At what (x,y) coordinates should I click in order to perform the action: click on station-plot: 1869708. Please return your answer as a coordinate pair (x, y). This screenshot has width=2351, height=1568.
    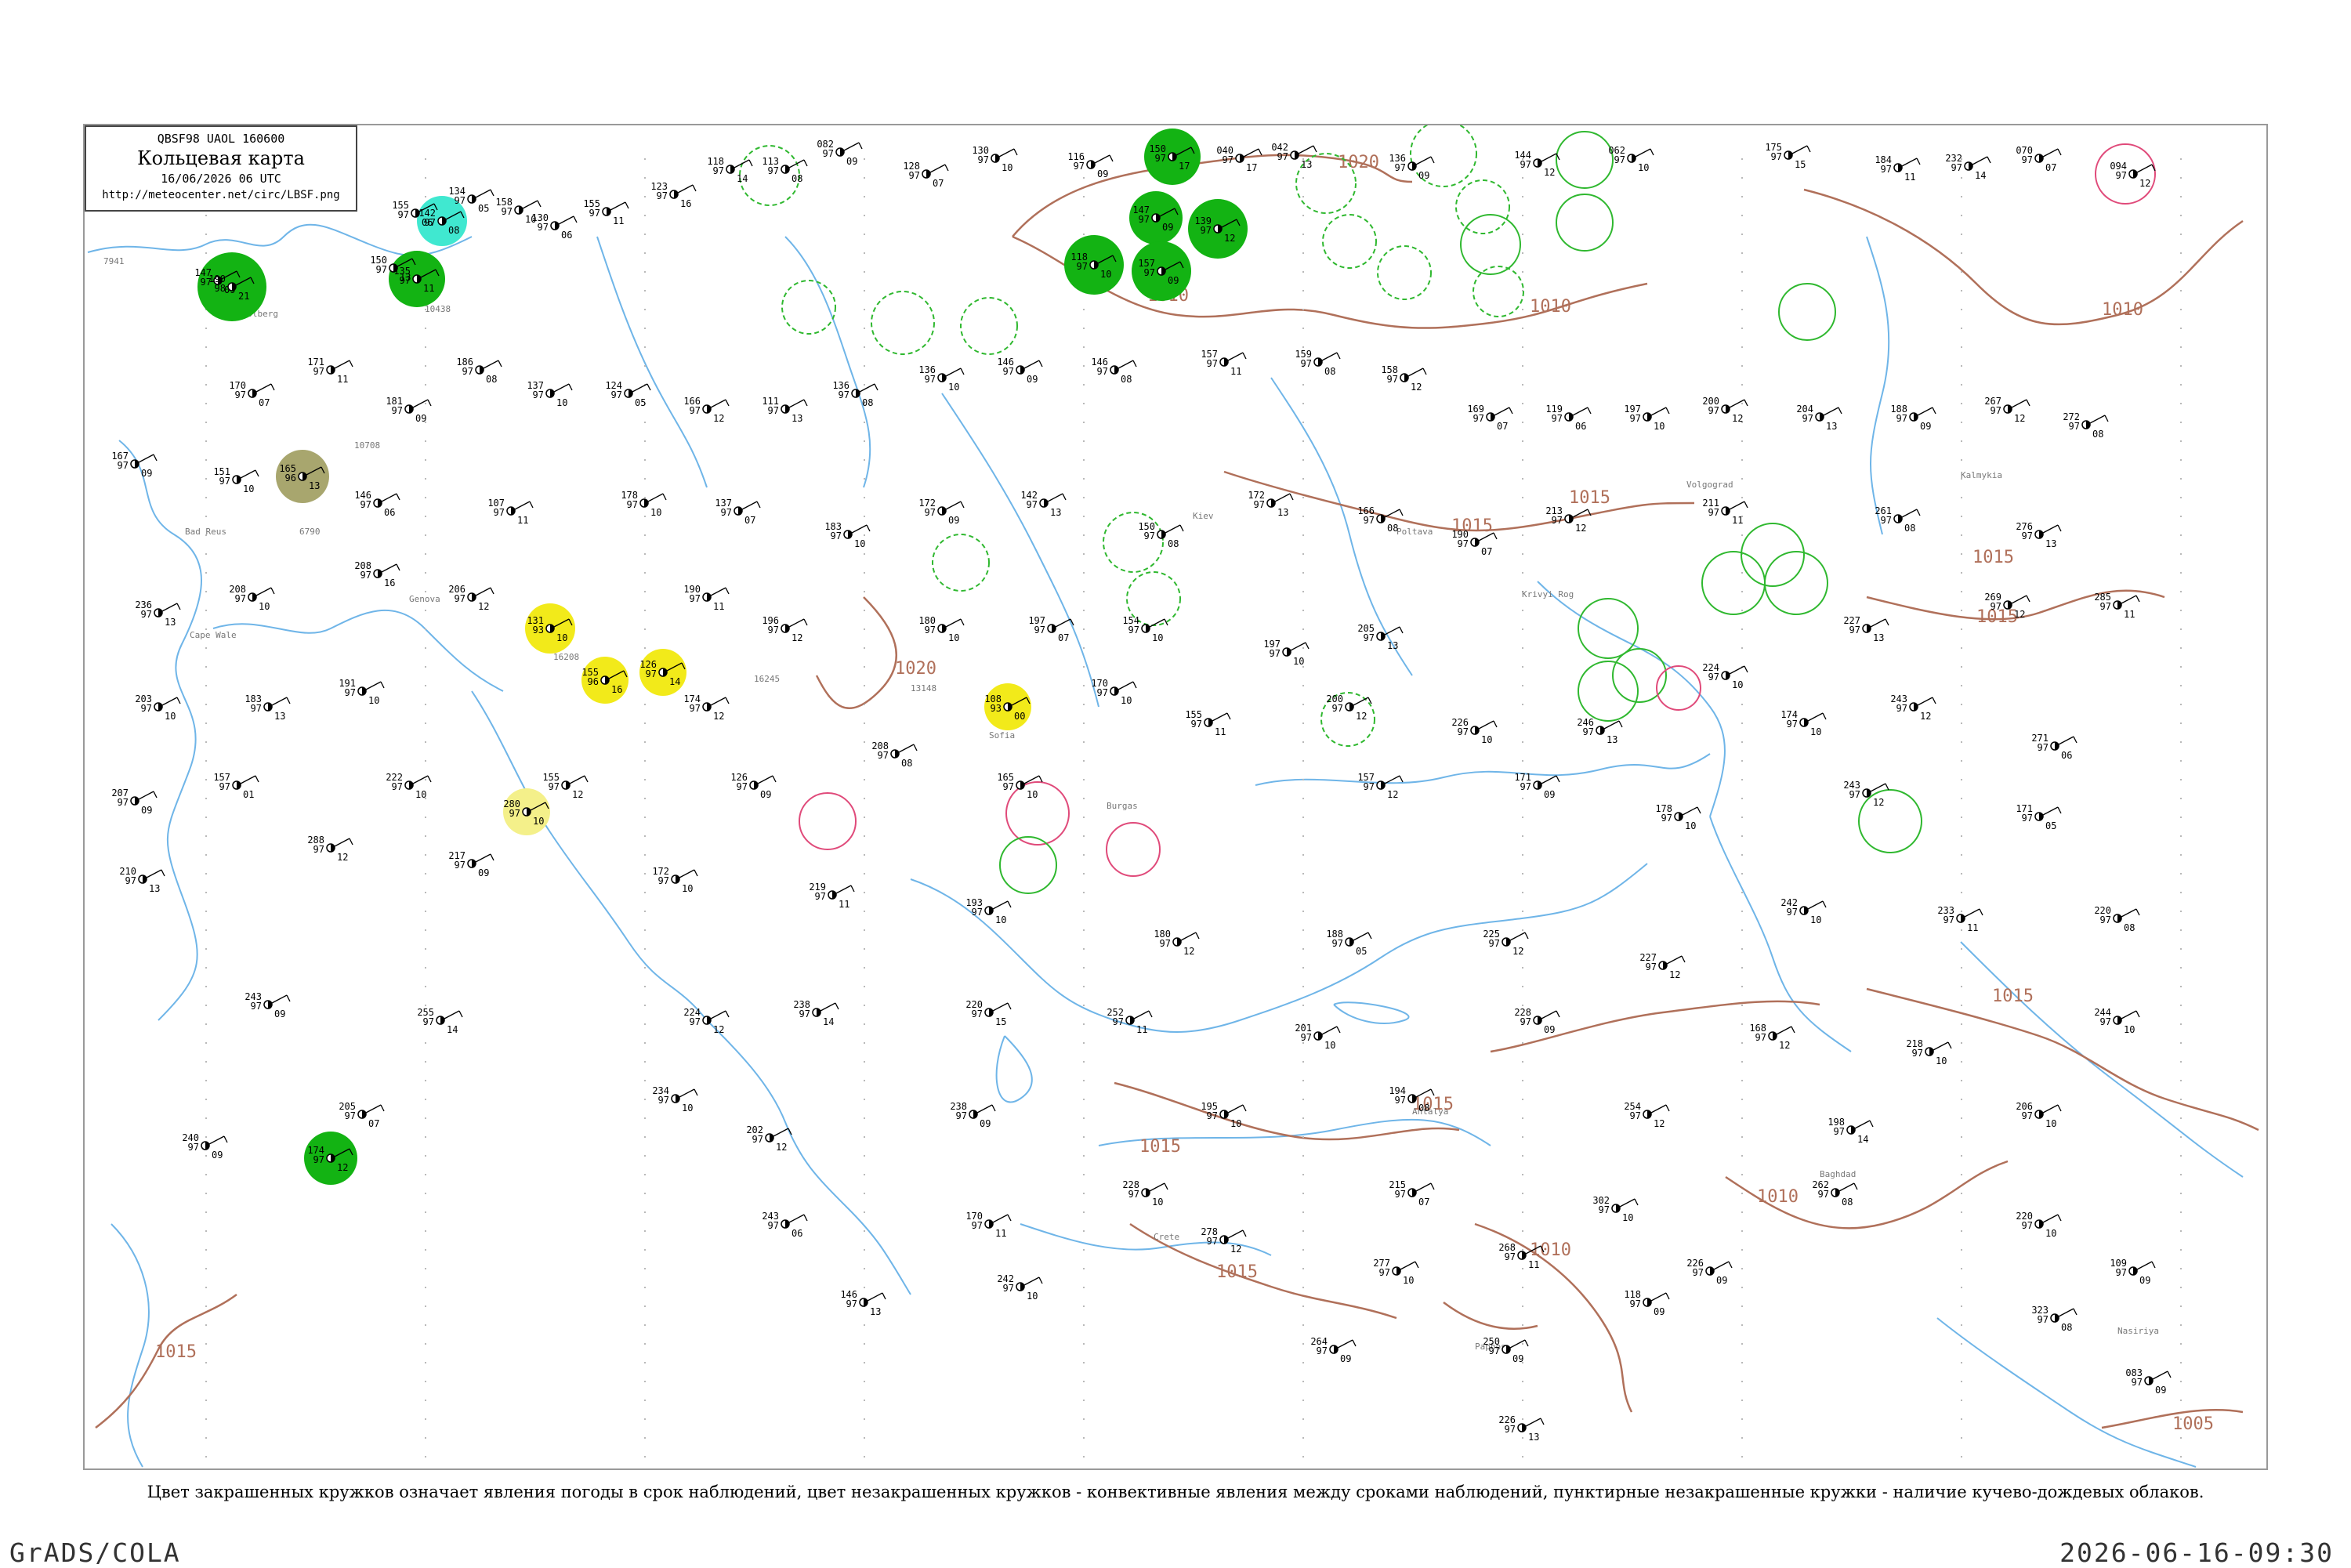
    Looking at the image, I should click on (479, 371).